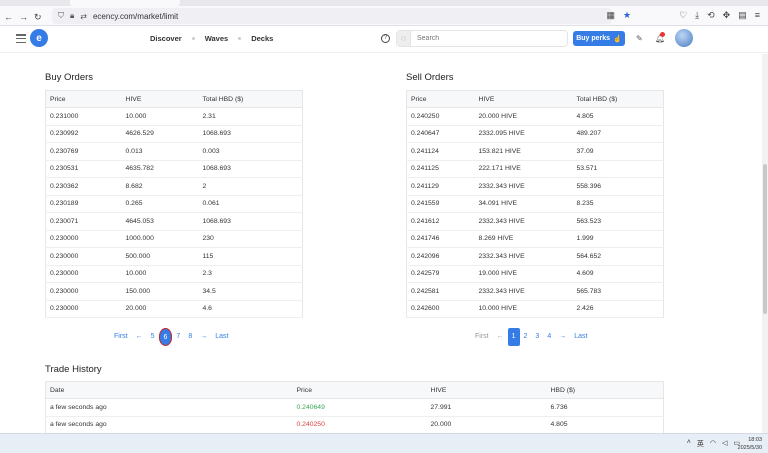  What do you see at coordinates (605, 390) in the screenshot?
I see `col-hbd: HBD ($)` at bounding box center [605, 390].